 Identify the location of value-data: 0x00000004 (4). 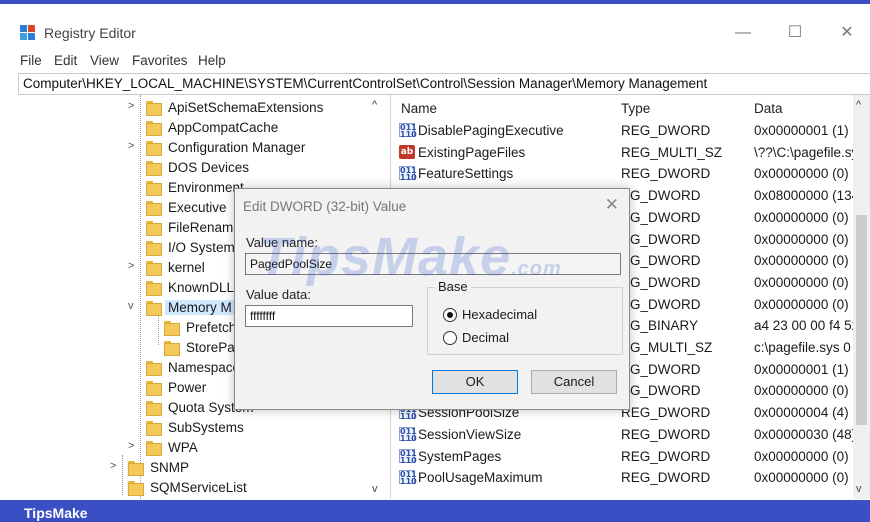
(801, 413).